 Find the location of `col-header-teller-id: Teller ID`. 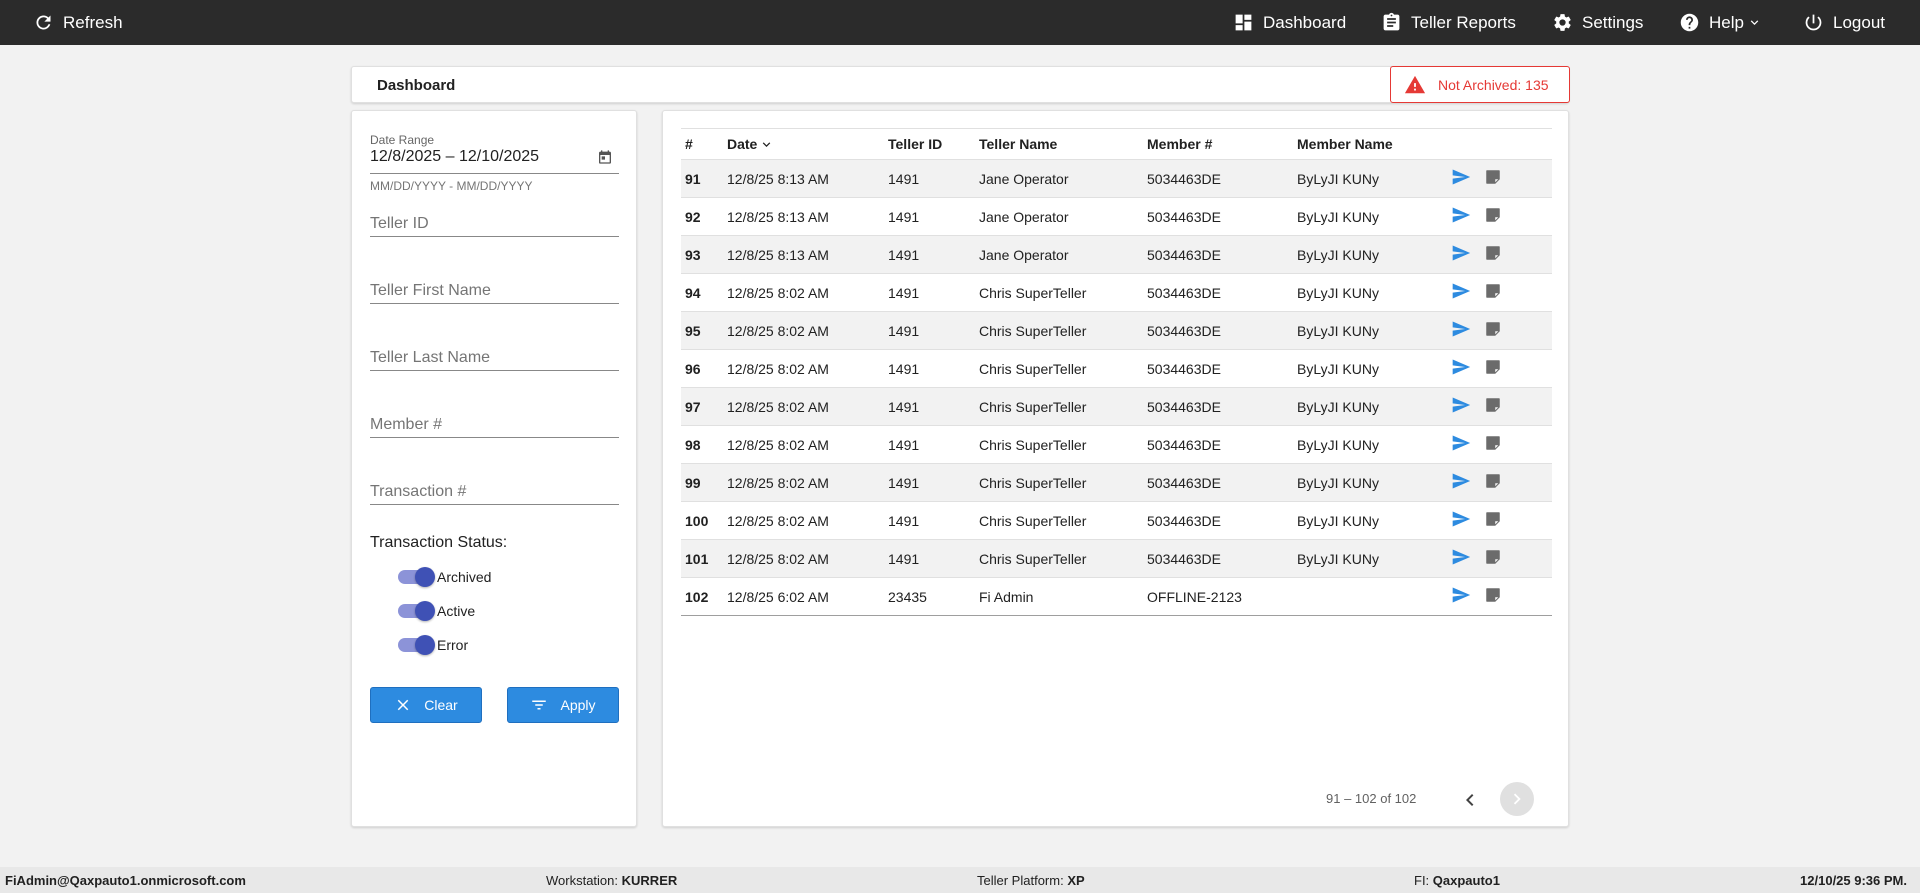

col-header-teller-id: Teller ID is located at coordinates (933, 144).